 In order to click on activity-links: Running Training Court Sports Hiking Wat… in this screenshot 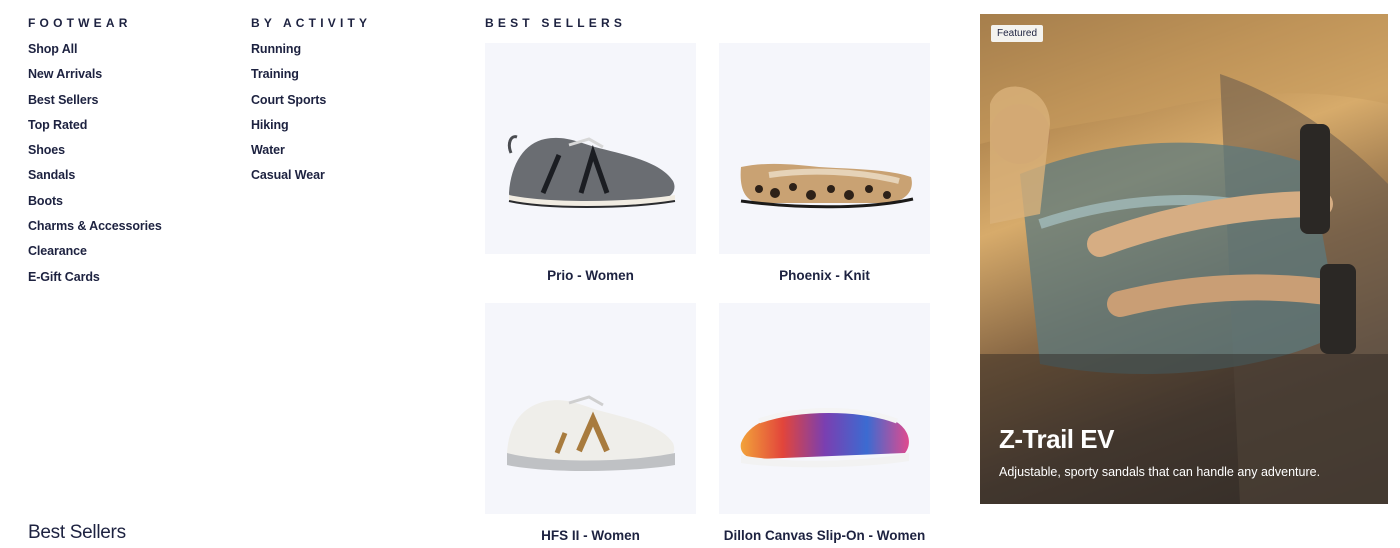, I will do `click(351, 116)`.